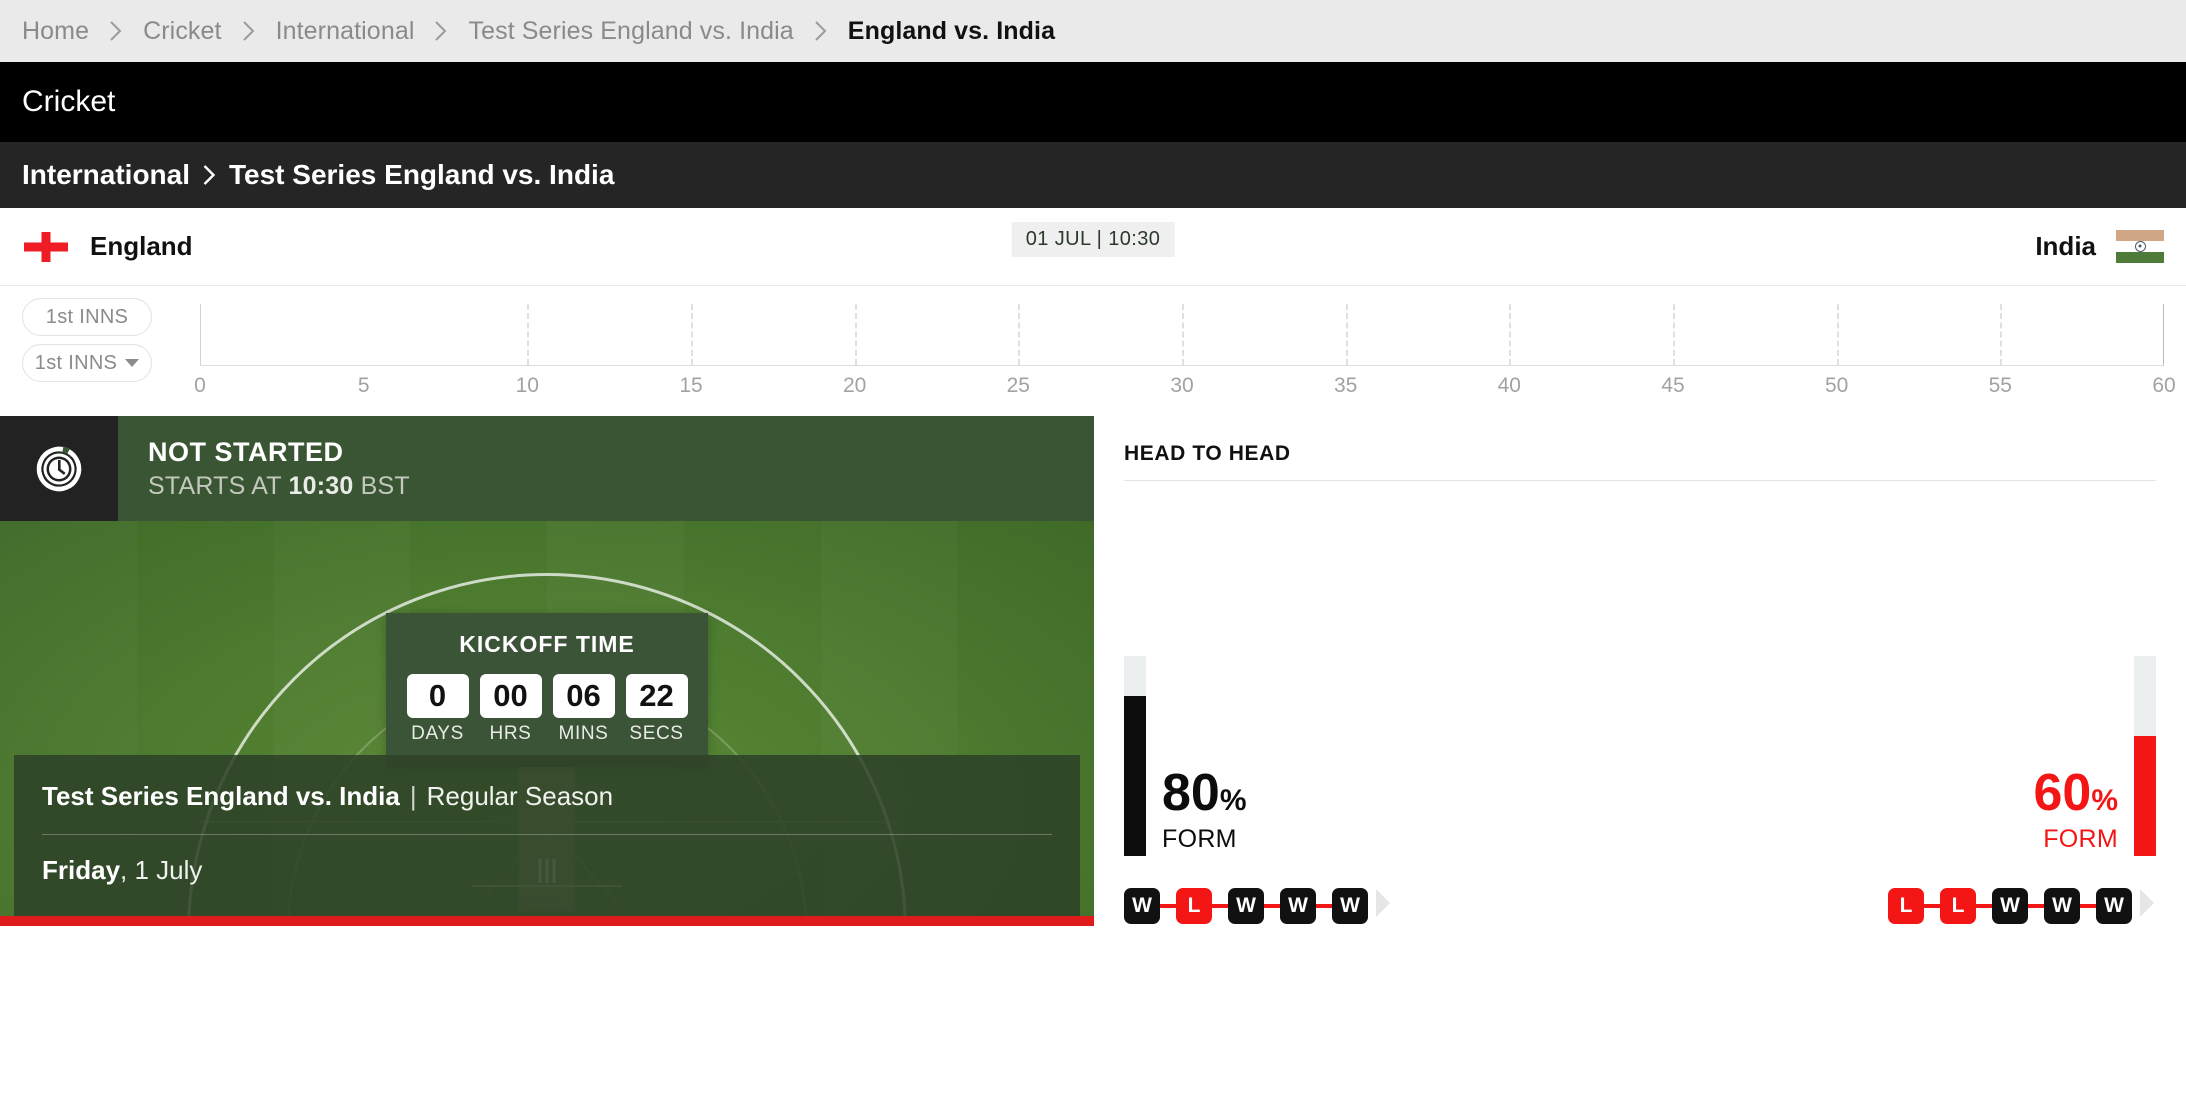  Describe the element at coordinates (1345, 385) in the screenshot. I see `tick-label: 35` at that location.